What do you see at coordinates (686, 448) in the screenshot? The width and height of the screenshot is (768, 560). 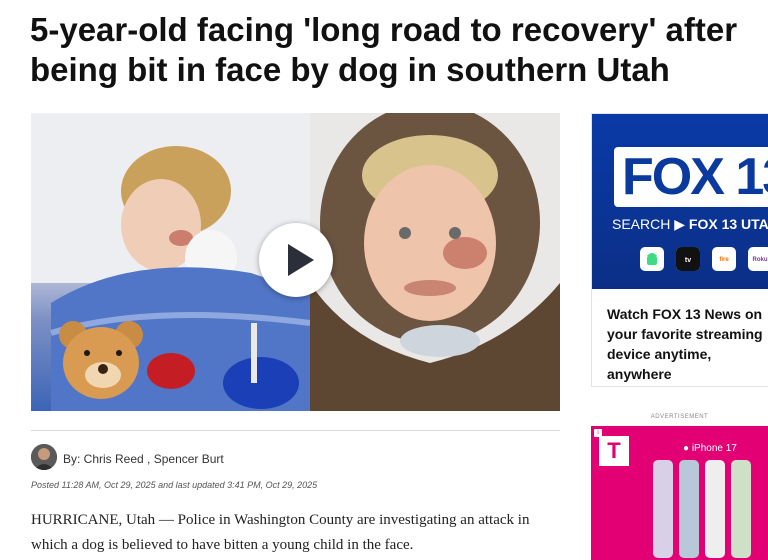 I see `apple-logo-icon: ●` at bounding box center [686, 448].